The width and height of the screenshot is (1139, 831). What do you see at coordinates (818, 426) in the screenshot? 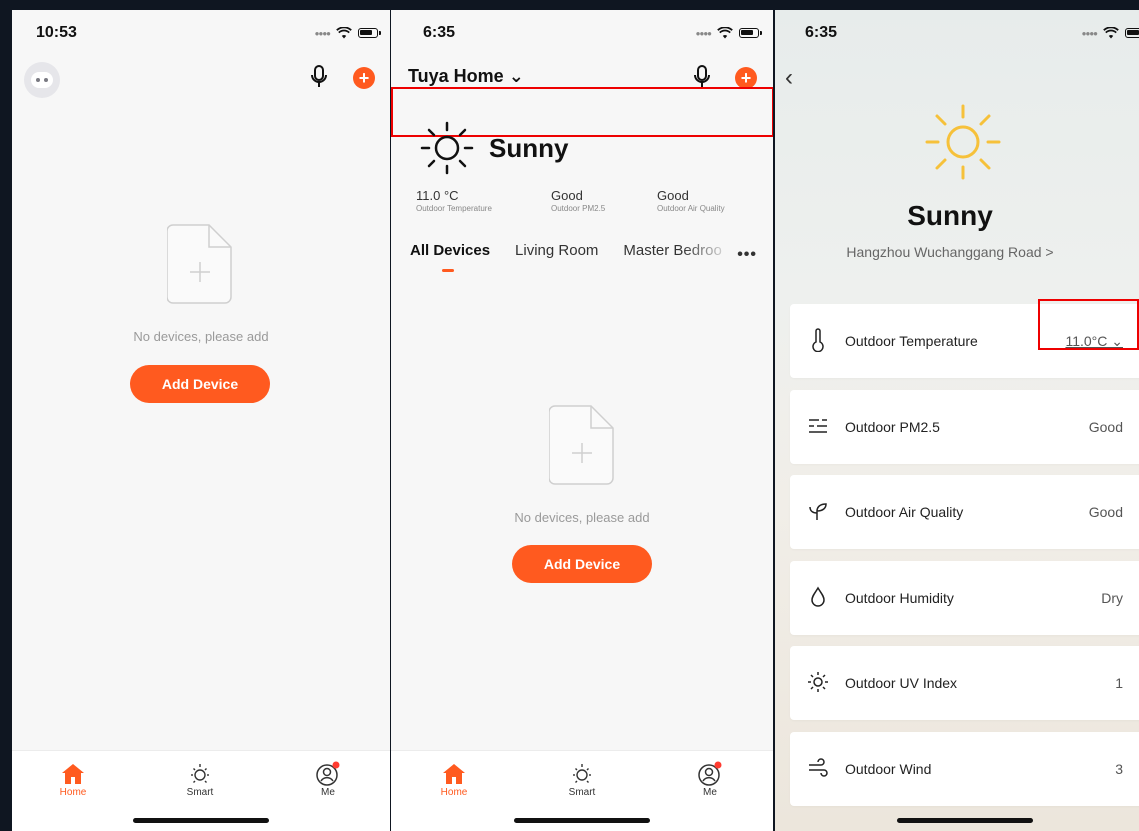
I see `pm25-icon` at bounding box center [818, 426].